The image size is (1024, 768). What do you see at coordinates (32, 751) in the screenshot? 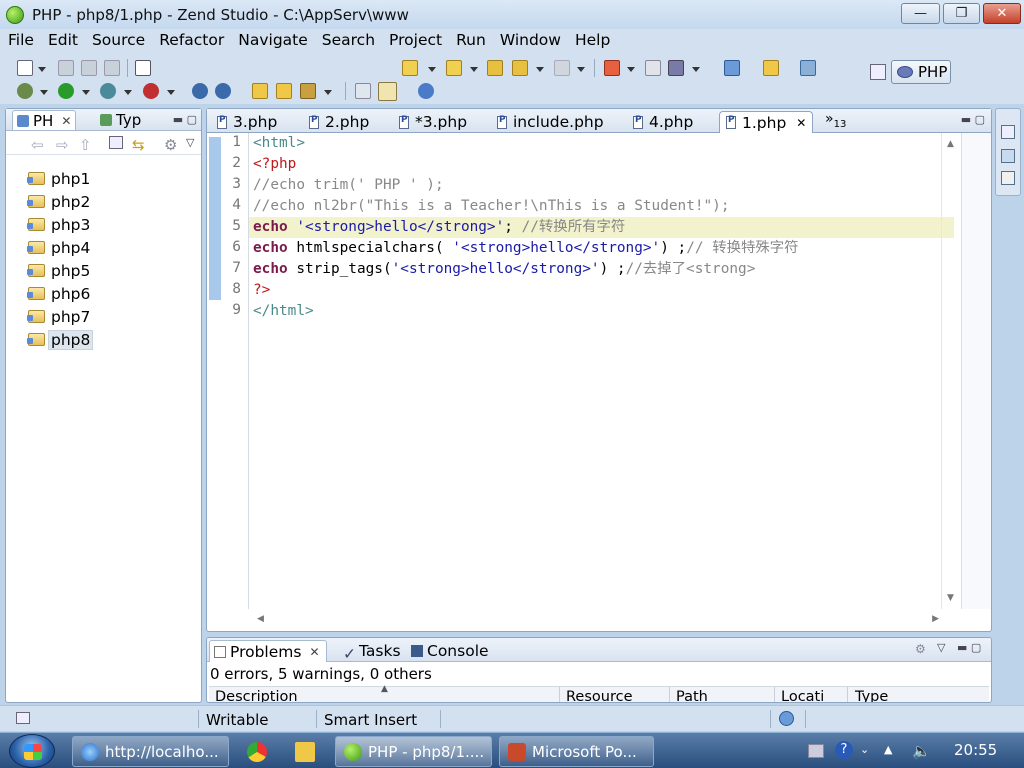
I see `start-button` at bounding box center [32, 751].